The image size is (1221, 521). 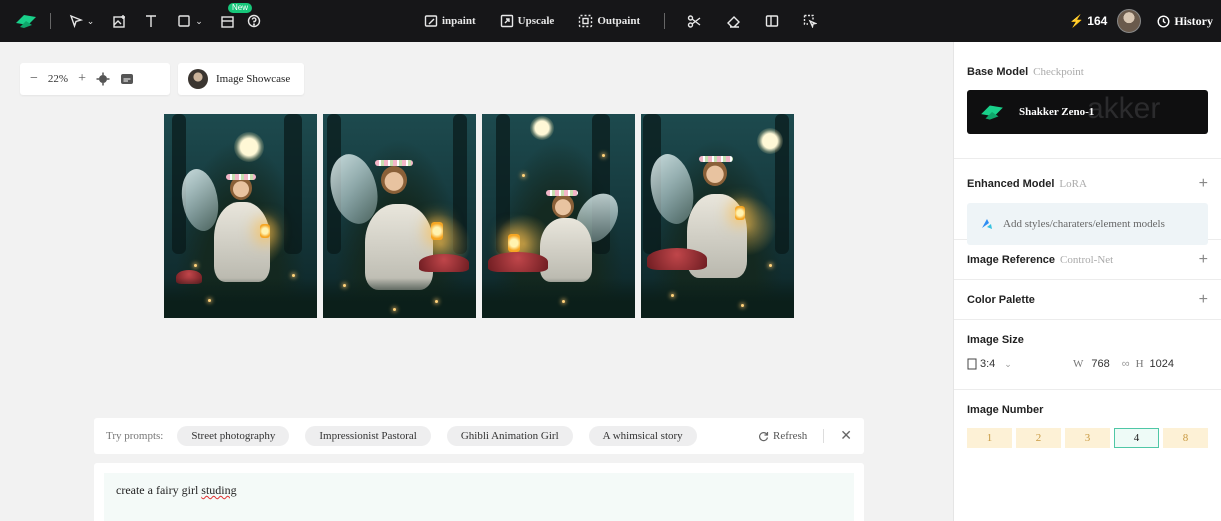 I want to click on showcase-avatar, so click(x=198, y=79).